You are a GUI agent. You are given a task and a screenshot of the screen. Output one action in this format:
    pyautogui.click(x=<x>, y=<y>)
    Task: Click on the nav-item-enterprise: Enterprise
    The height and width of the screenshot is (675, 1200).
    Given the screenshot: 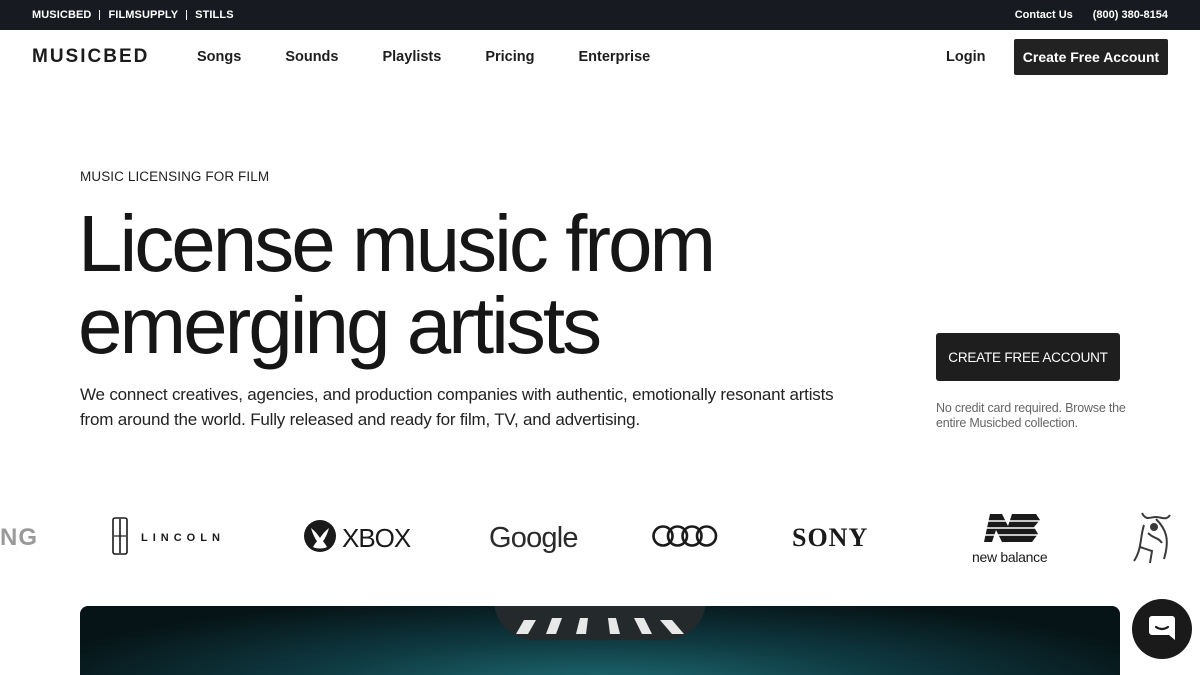 What is the action you would take?
    pyautogui.click(x=614, y=57)
    